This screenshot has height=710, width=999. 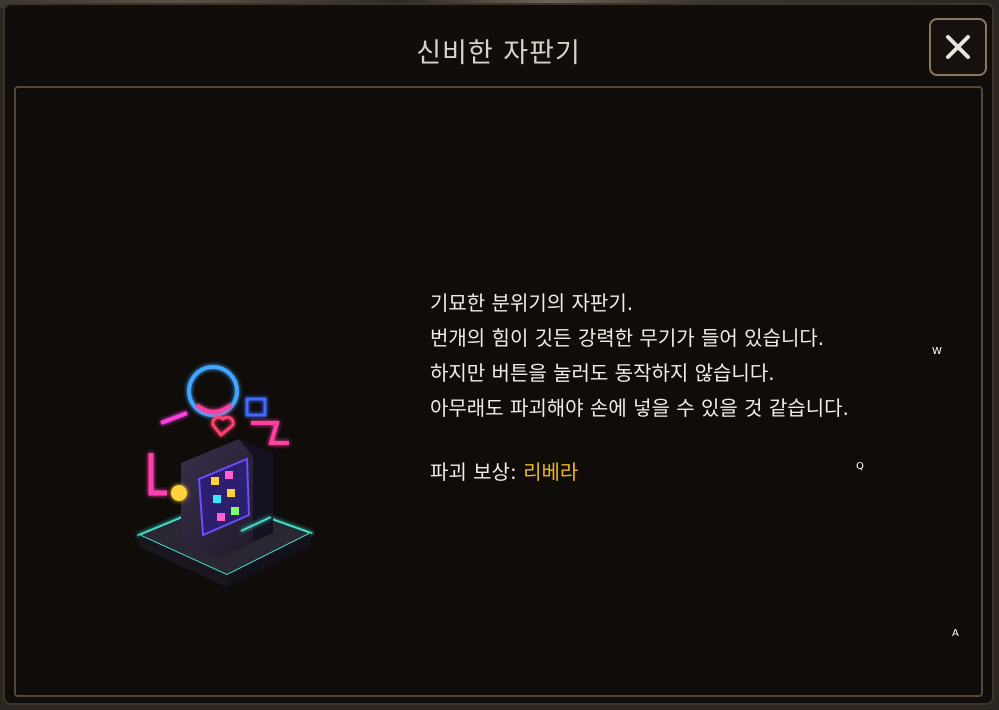 I want to click on dialog-title: 신비한 자판기, so click(x=498, y=53).